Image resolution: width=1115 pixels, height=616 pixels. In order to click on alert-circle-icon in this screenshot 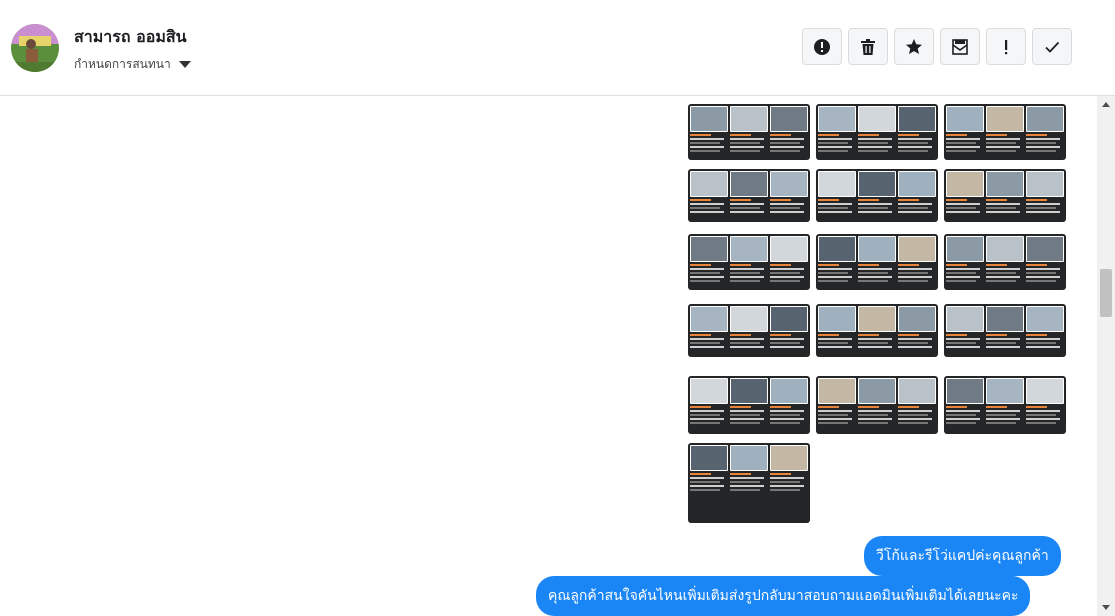, I will do `click(822, 46)`.